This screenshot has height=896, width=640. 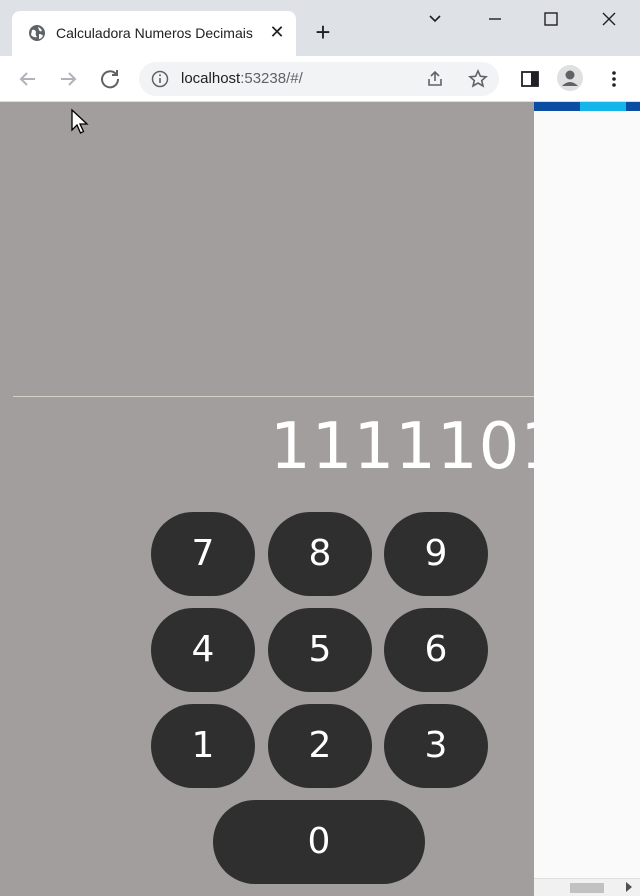 I want to click on browser-tab: Calculadora Numeros Decimais ✕, so click(x=154, y=33).